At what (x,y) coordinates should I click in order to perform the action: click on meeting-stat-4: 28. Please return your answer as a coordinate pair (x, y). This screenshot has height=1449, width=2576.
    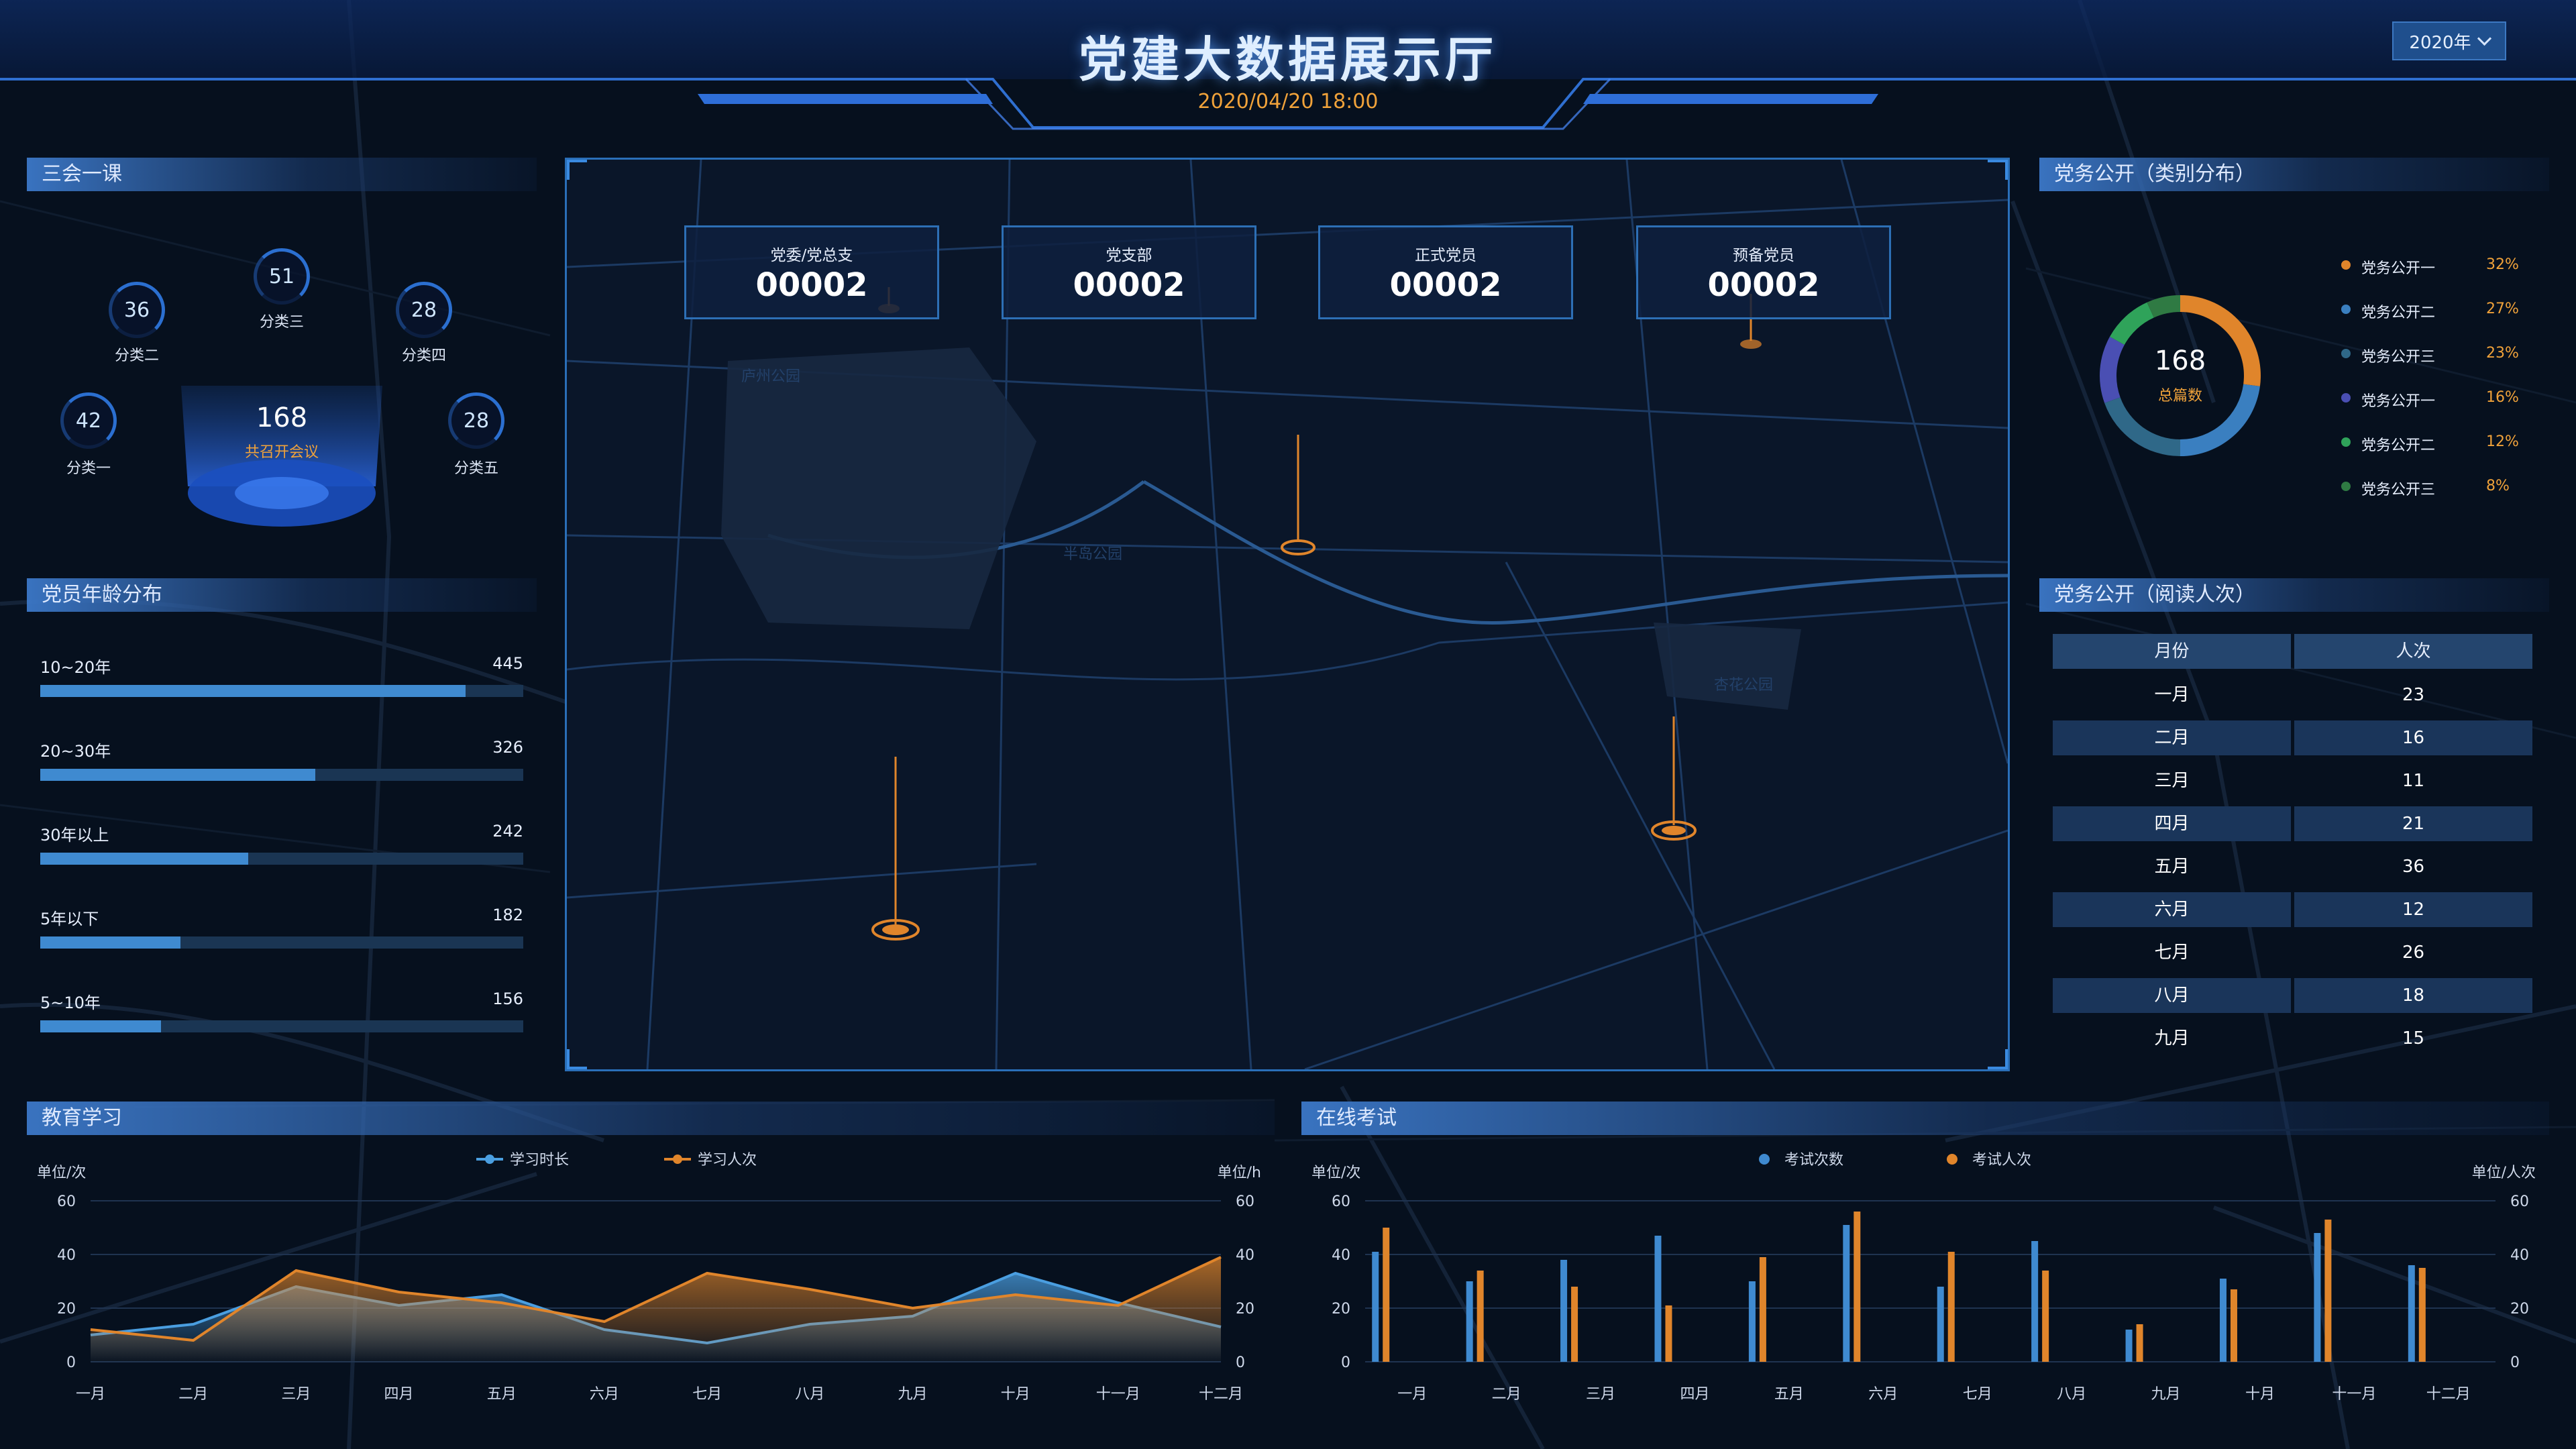
    Looking at the image, I should click on (424, 310).